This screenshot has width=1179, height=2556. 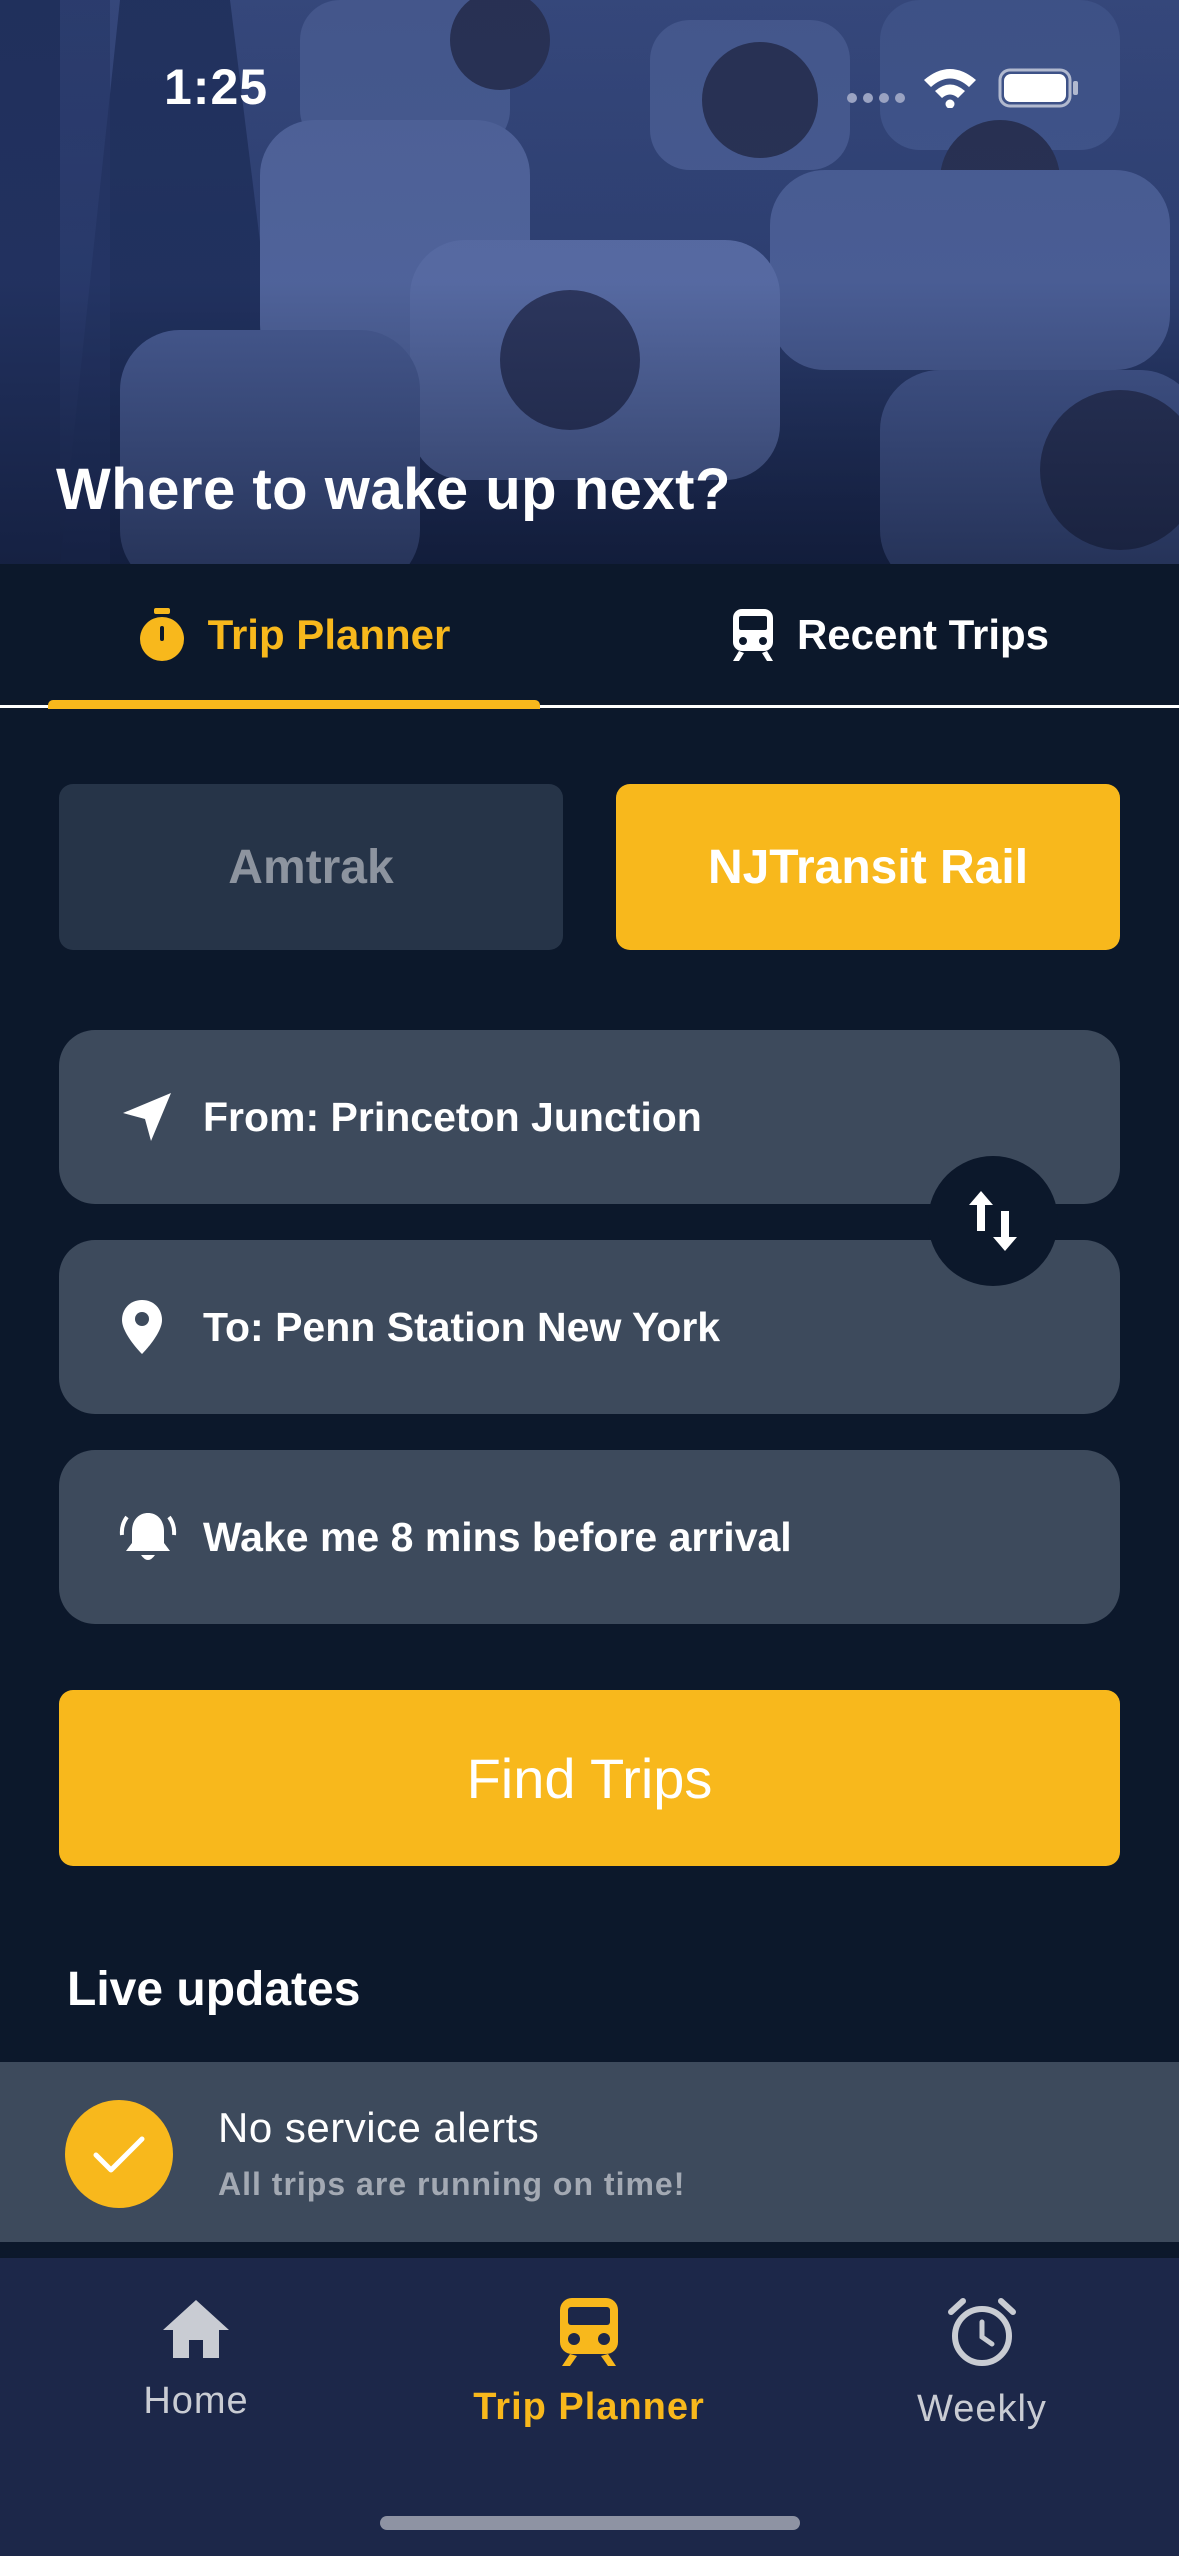 I want to click on status-time: 1:25, so click(x=216, y=87).